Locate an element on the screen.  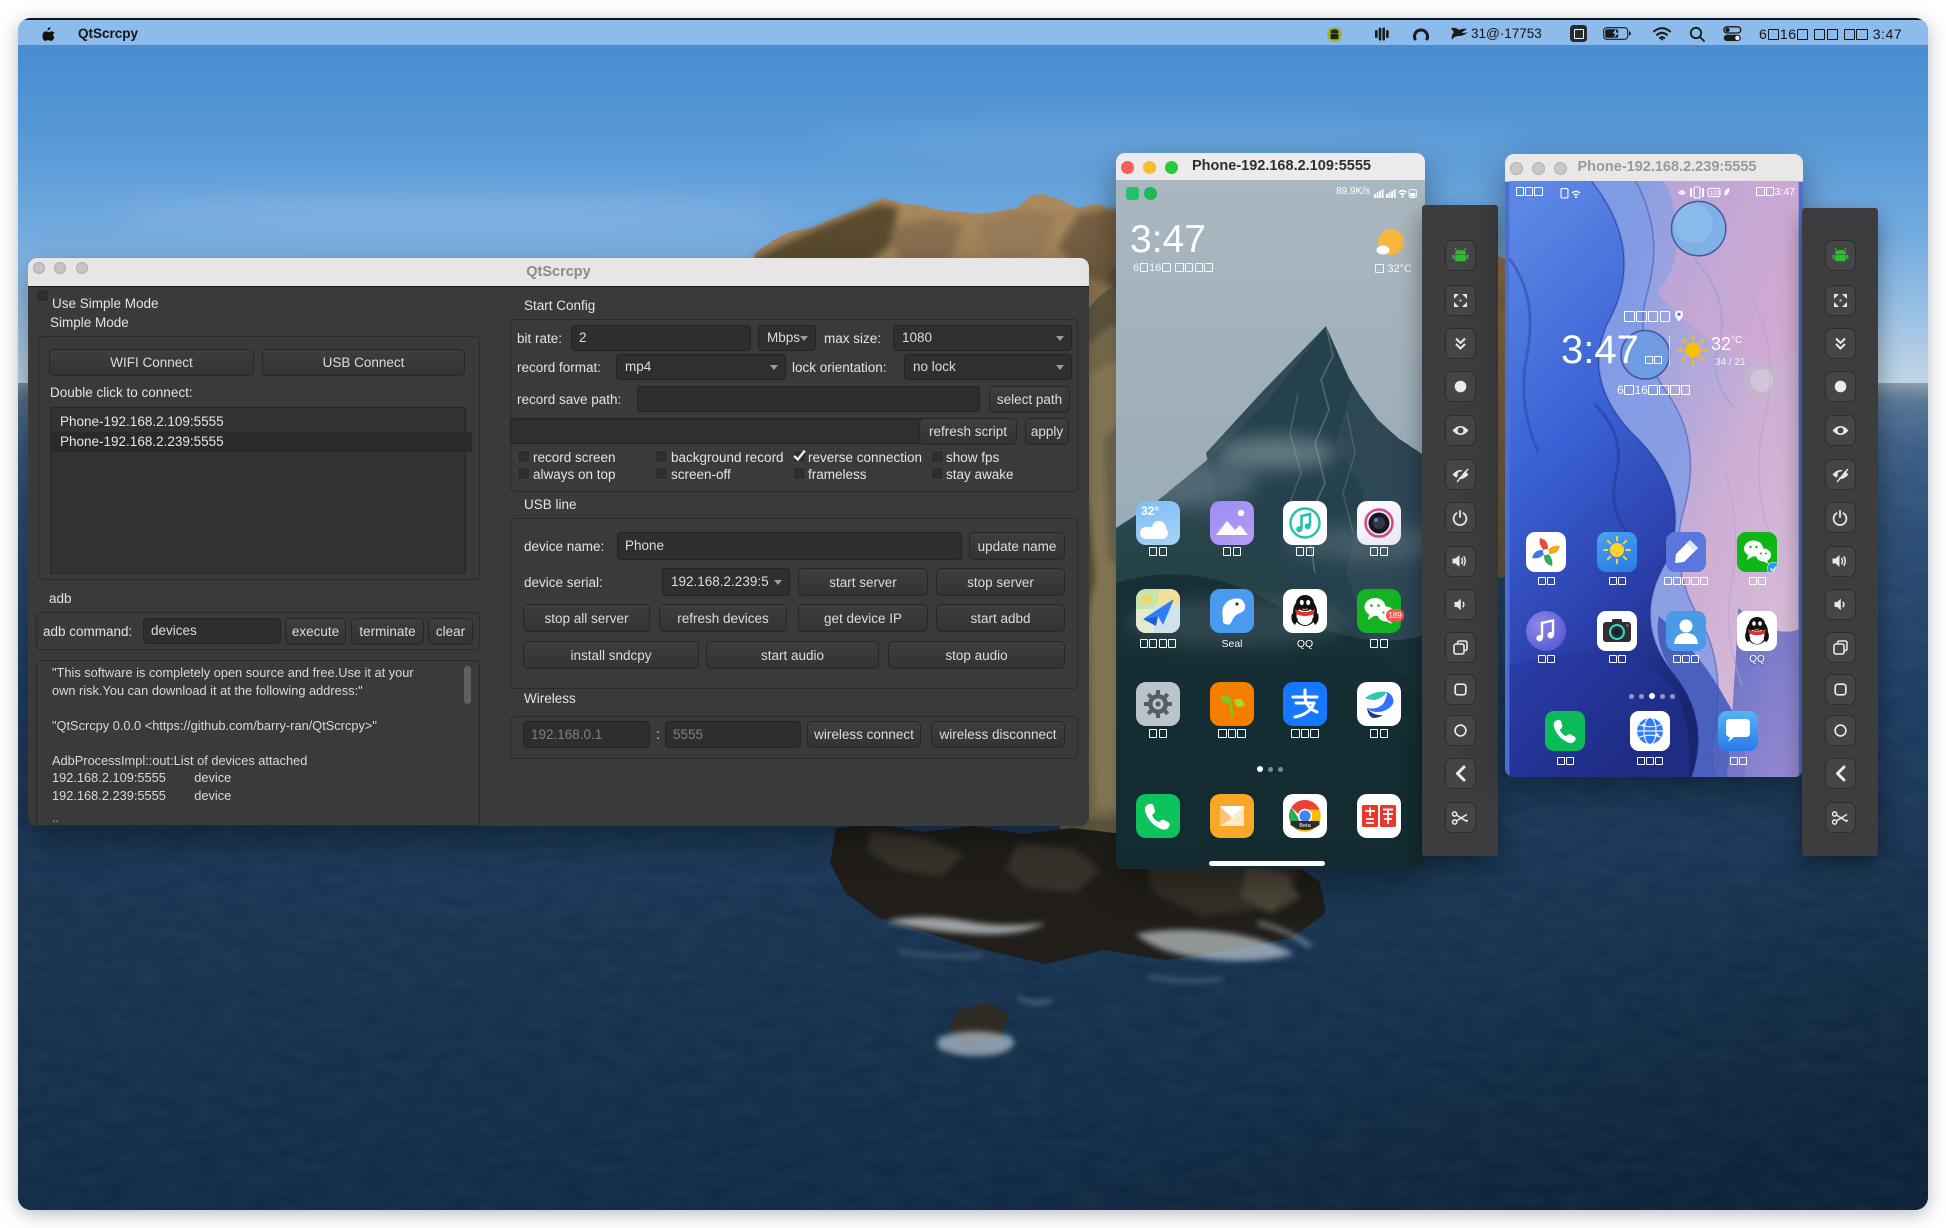
svg-text: Beta is located at coordinates (1305, 826).